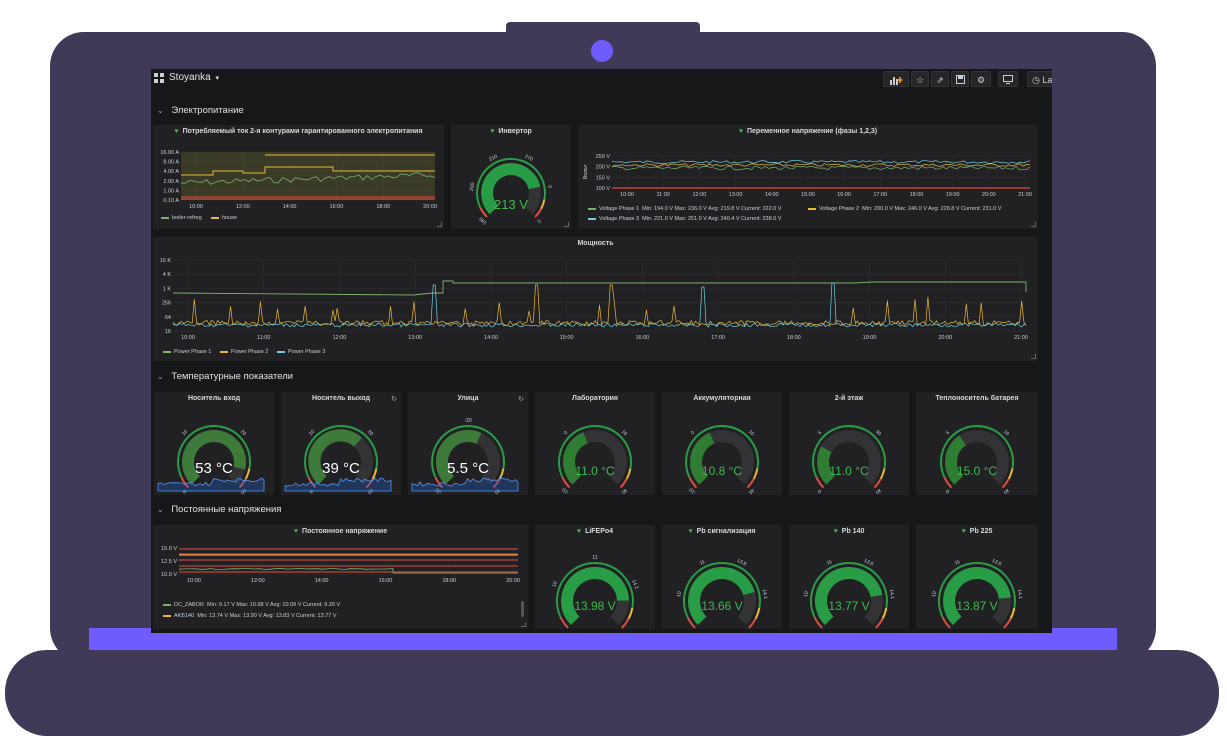 The image size is (1227, 749). What do you see at coordinates (232, 376) in the screenshot?
I see `row-title: Температурные показатели` at bounding box center [232, 376].